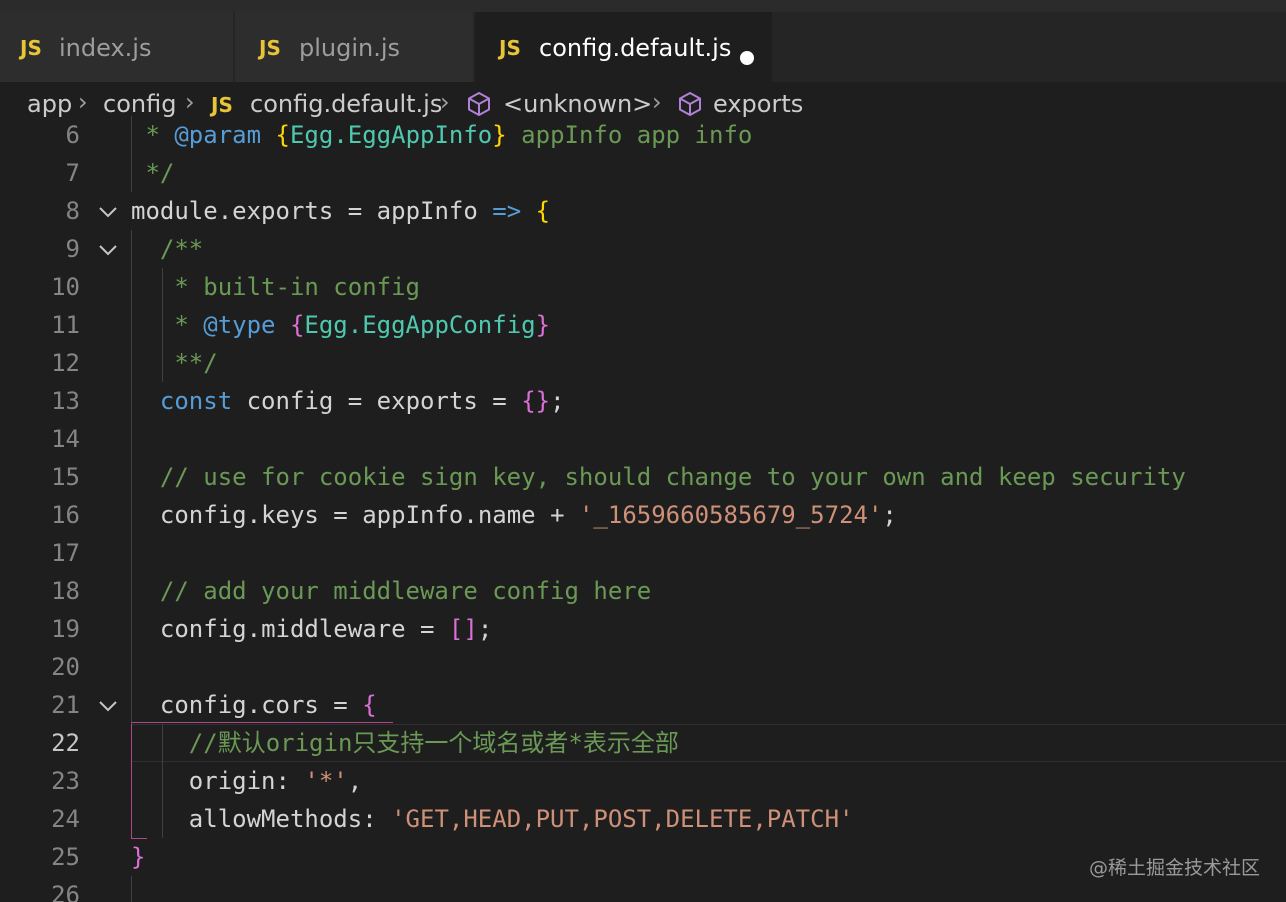  I want to click on code-token: keys, so click(290, 515).